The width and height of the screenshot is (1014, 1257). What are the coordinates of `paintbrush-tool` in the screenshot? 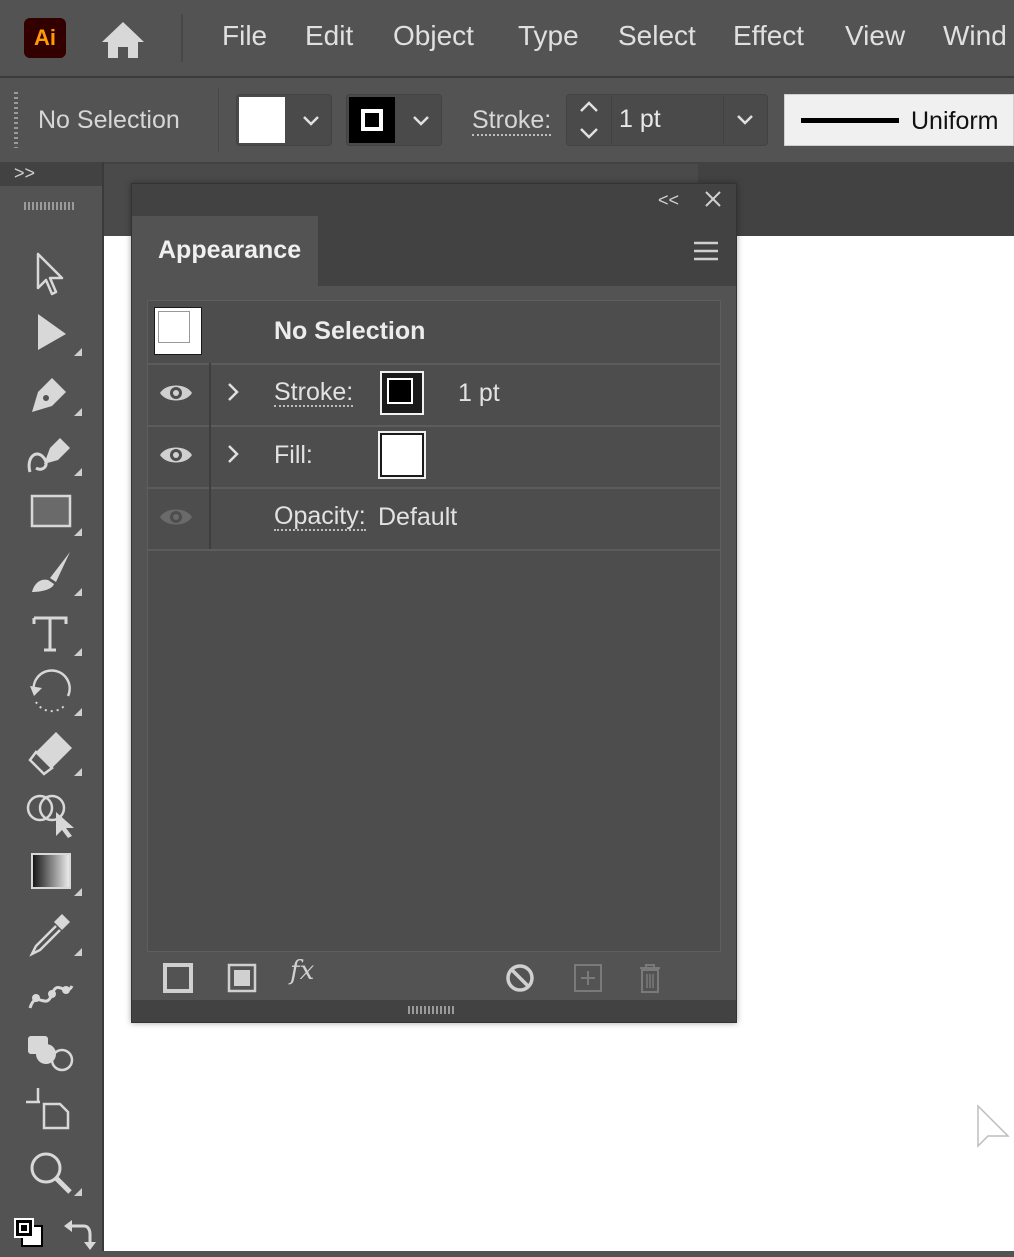 It's located at (52, 574).